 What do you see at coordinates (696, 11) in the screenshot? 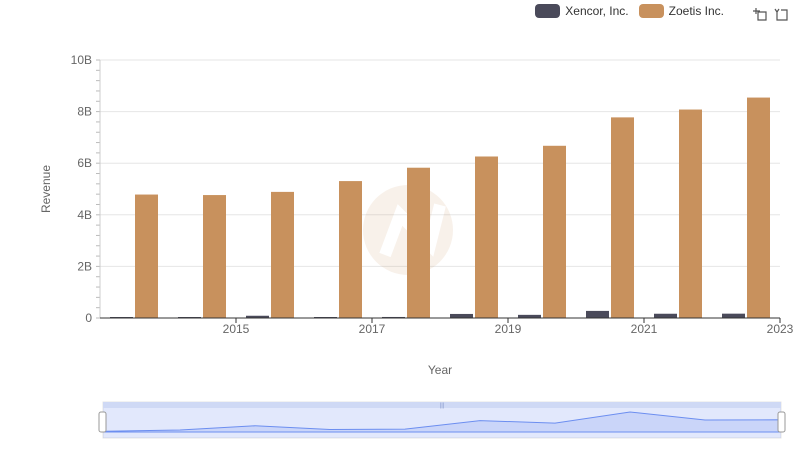
I see `legend-label-zoetis: Zoetis Inc.` at bounding box center [696, 11].